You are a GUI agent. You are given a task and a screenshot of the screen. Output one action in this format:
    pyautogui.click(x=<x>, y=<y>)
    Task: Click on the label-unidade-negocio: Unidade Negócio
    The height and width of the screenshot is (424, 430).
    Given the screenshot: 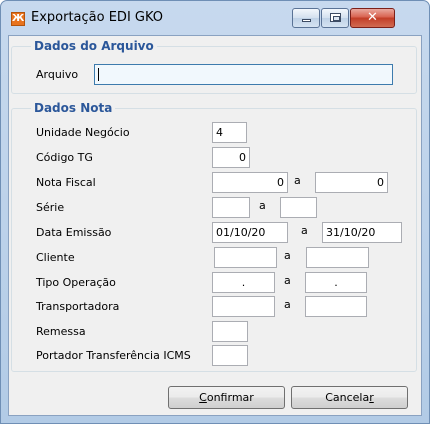 What is the action you would take?
    pyautogui.click(x=83, y=132)
    